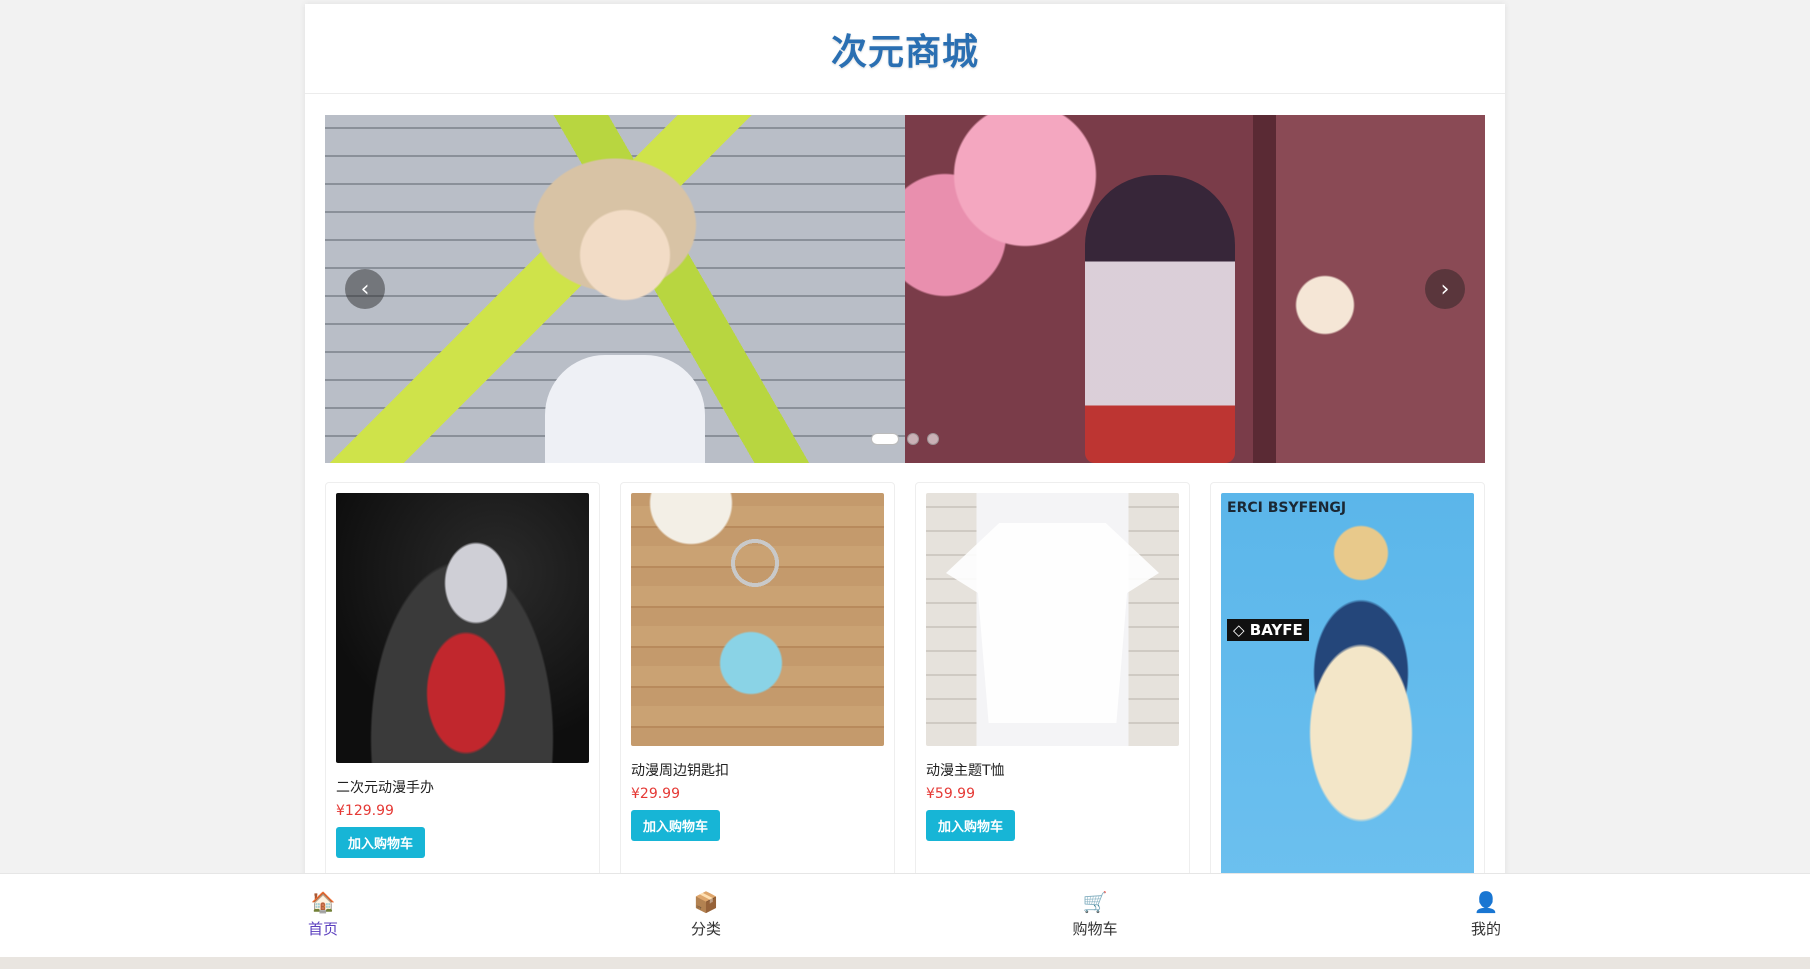 This screenshot has width=1810, height=969. I want to click on product-name: 二次元动漫手办, so click(385, 788).